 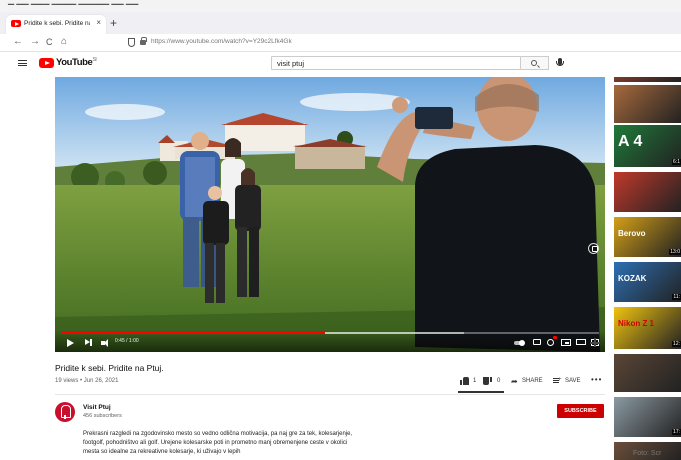 I want to click on youtube-favicon-icon, so click(x=16, y=23).